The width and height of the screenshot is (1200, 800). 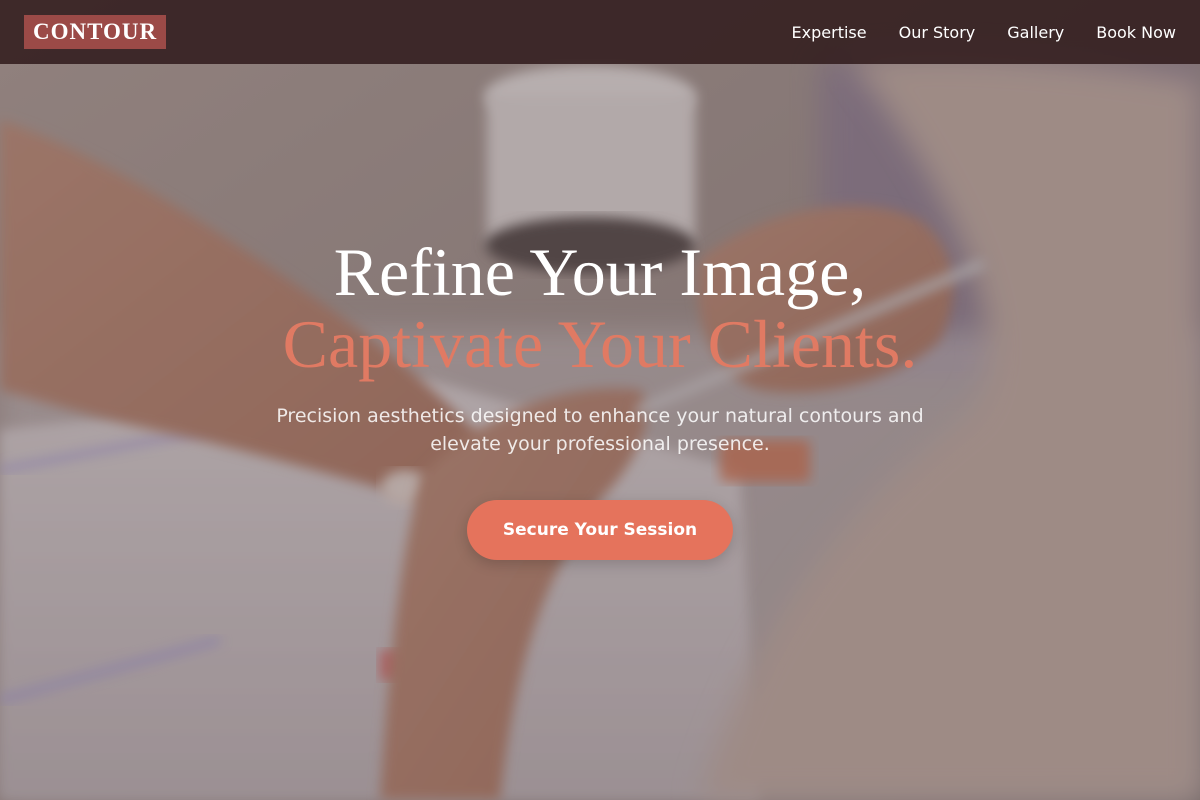 What do you see at coordinates (1035, 32) in the screenshot?
I see `nav-link-gallery: Gallery` at bounding box center [1035, 32].